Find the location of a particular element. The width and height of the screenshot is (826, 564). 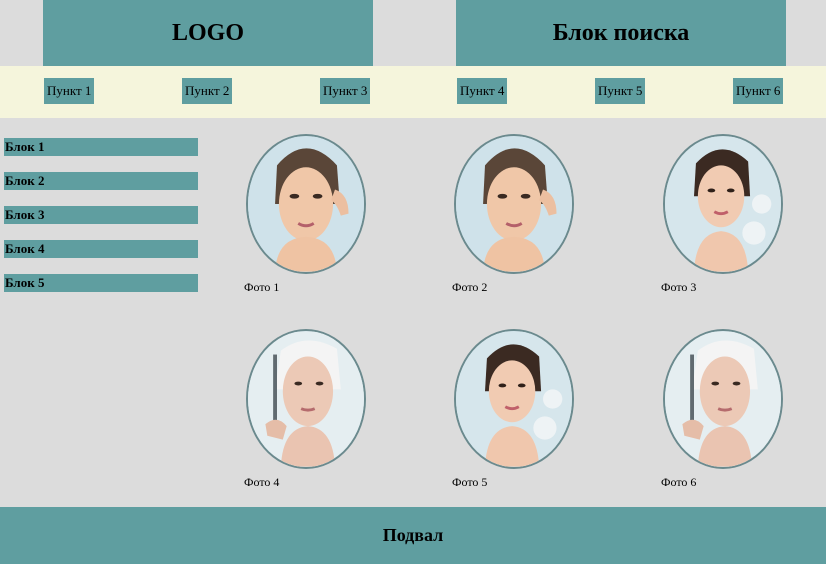

photo-caption: Фото 2 is located at coordinates (470, 287).